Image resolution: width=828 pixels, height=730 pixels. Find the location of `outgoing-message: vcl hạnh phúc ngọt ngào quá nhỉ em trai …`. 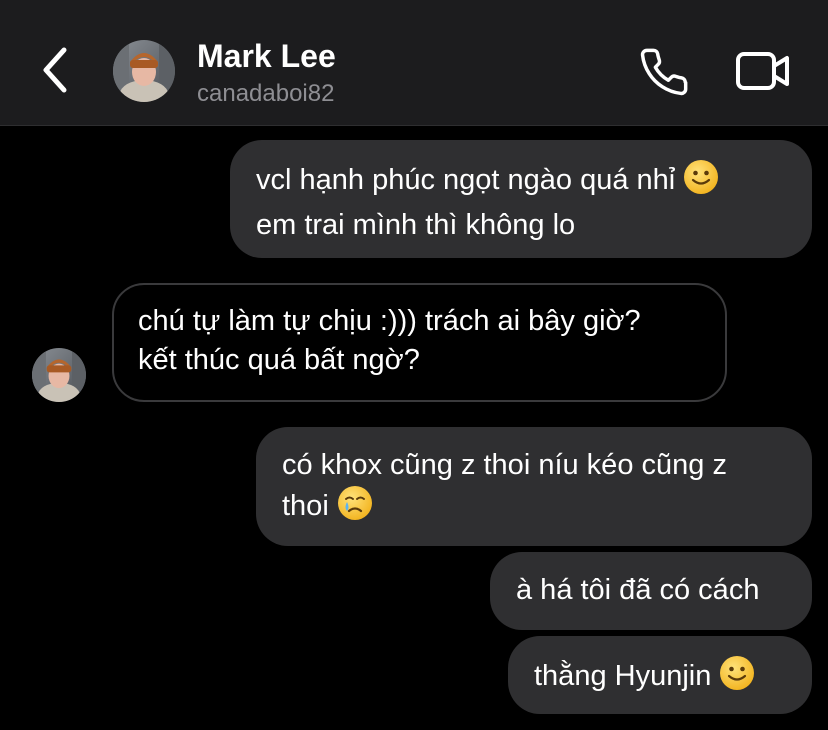

outgoing-message: vcl hạnh phúc ngọt ngào quá nhỉ em trai … is located at coordinates (521, 199).